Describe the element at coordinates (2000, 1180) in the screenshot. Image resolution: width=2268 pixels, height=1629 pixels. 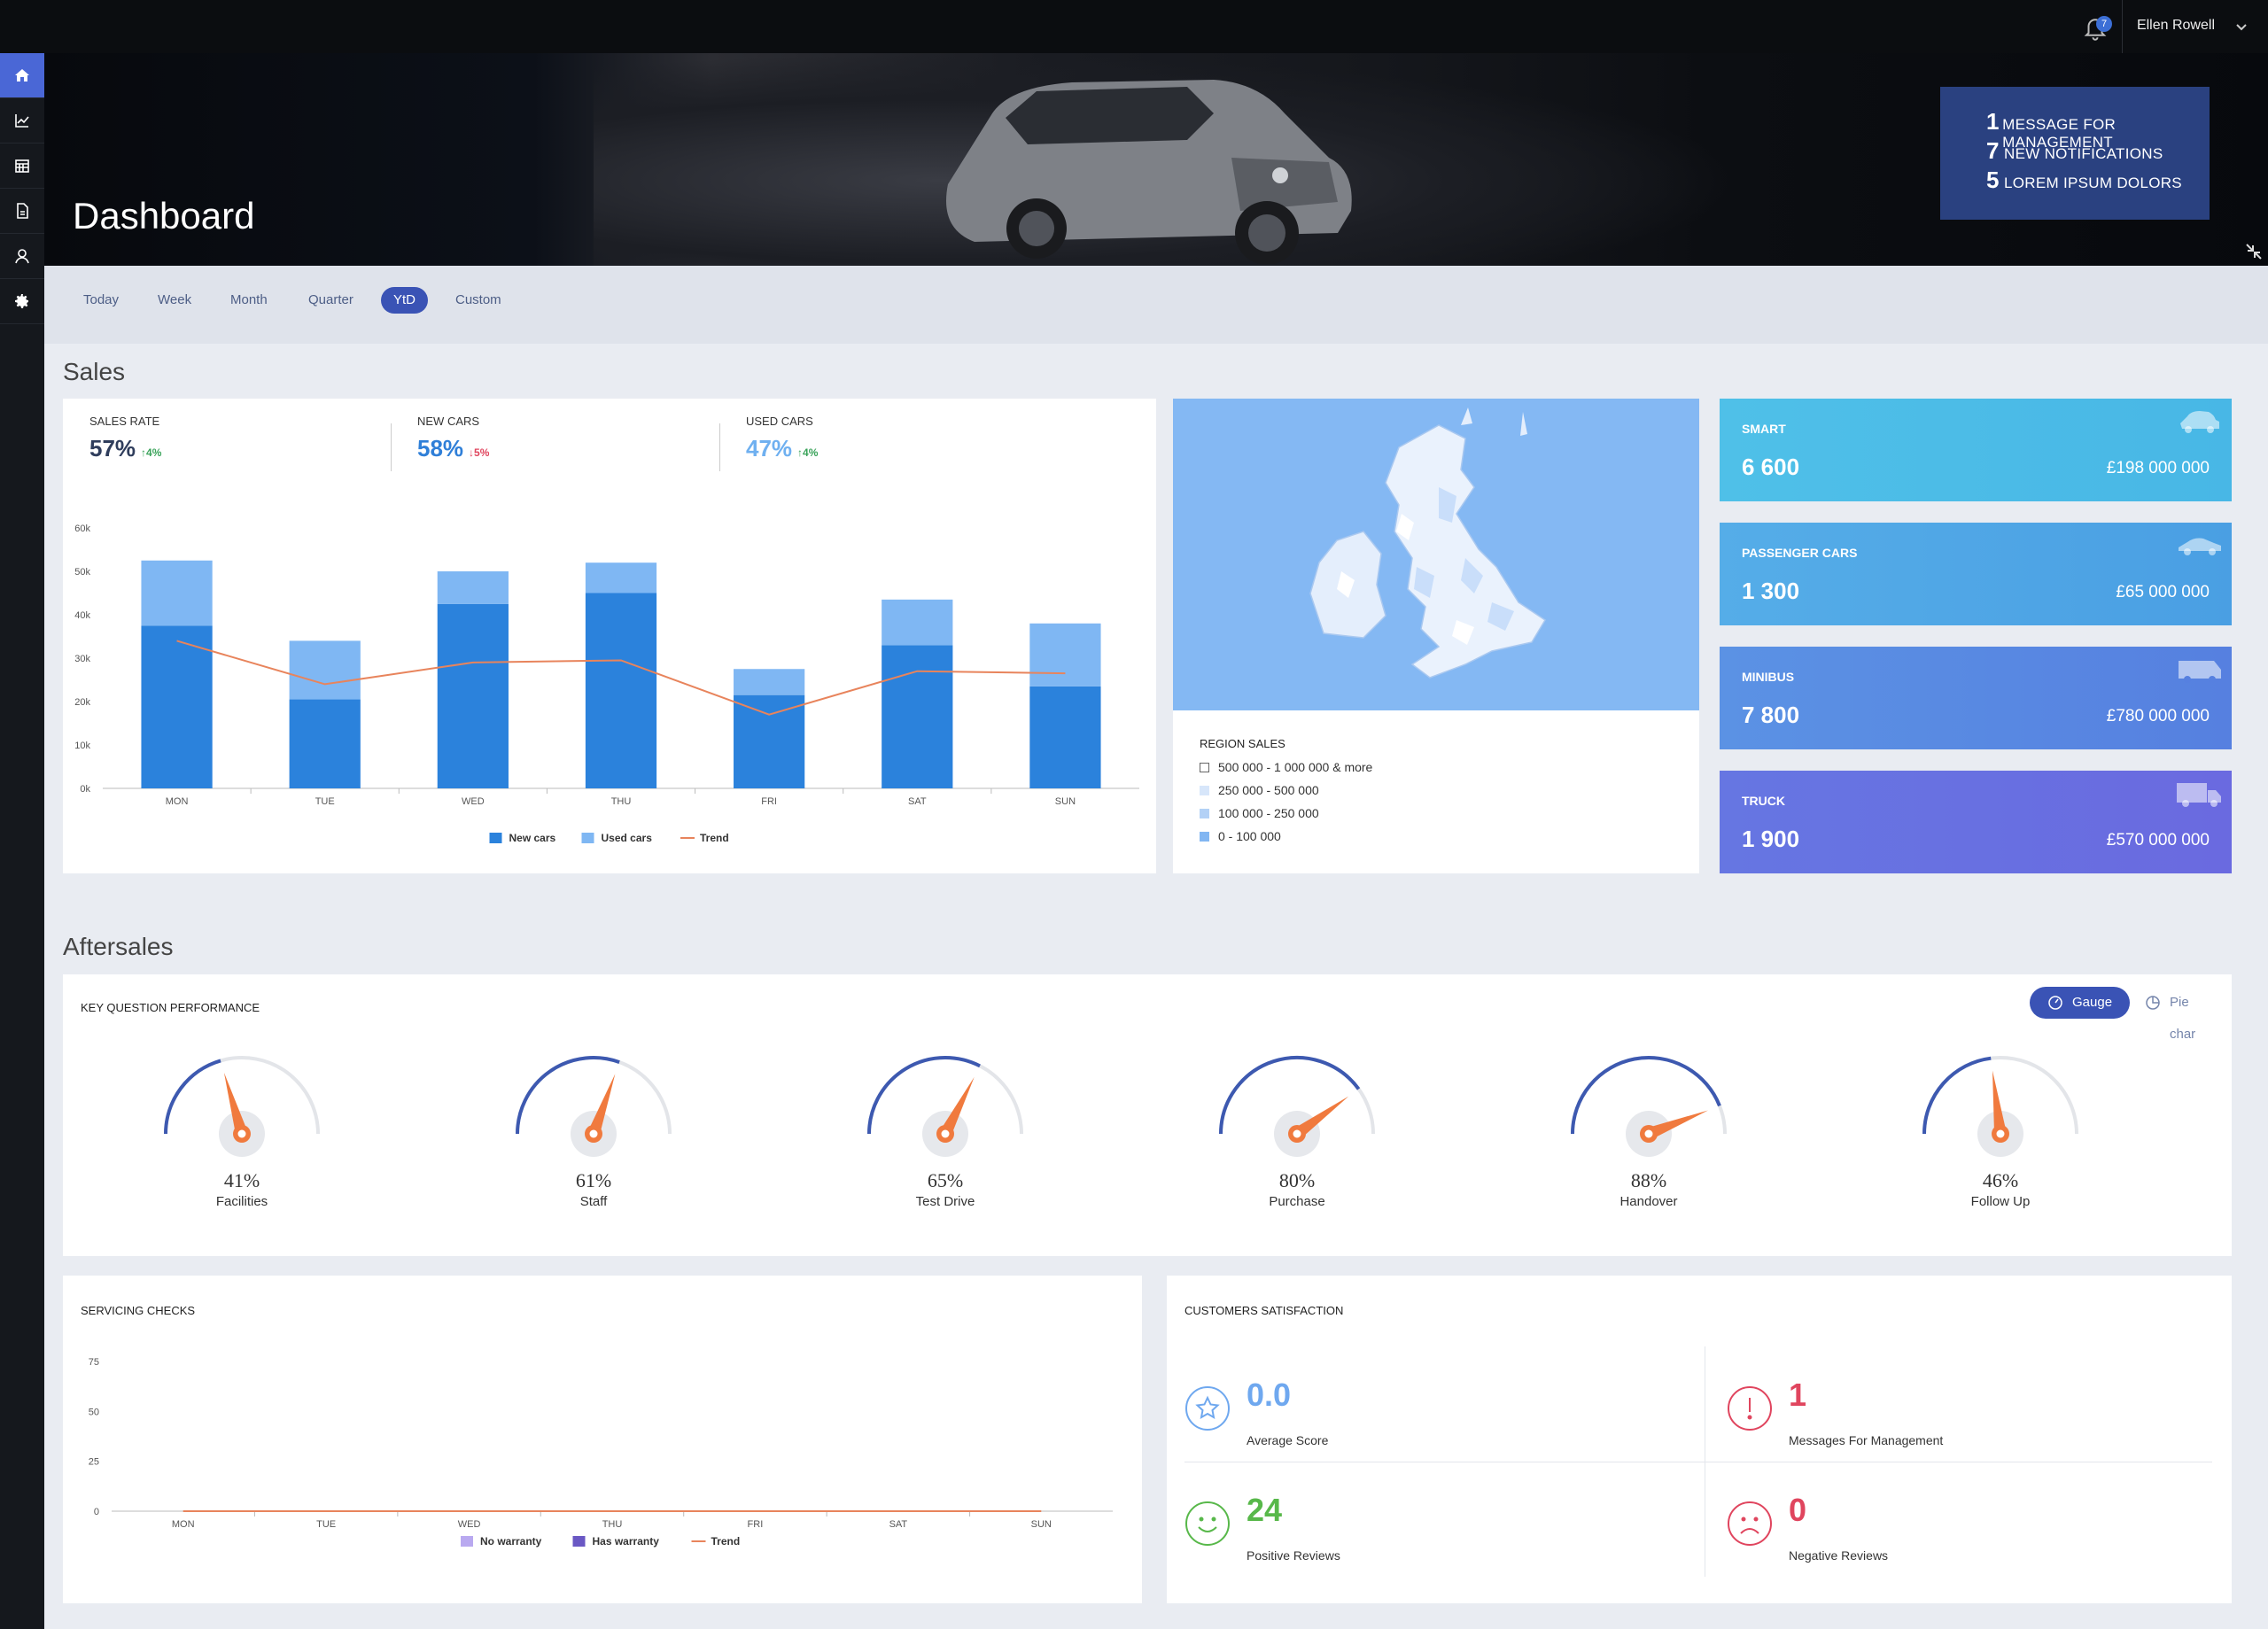
I see `gauge-percent: 46%` at that location.